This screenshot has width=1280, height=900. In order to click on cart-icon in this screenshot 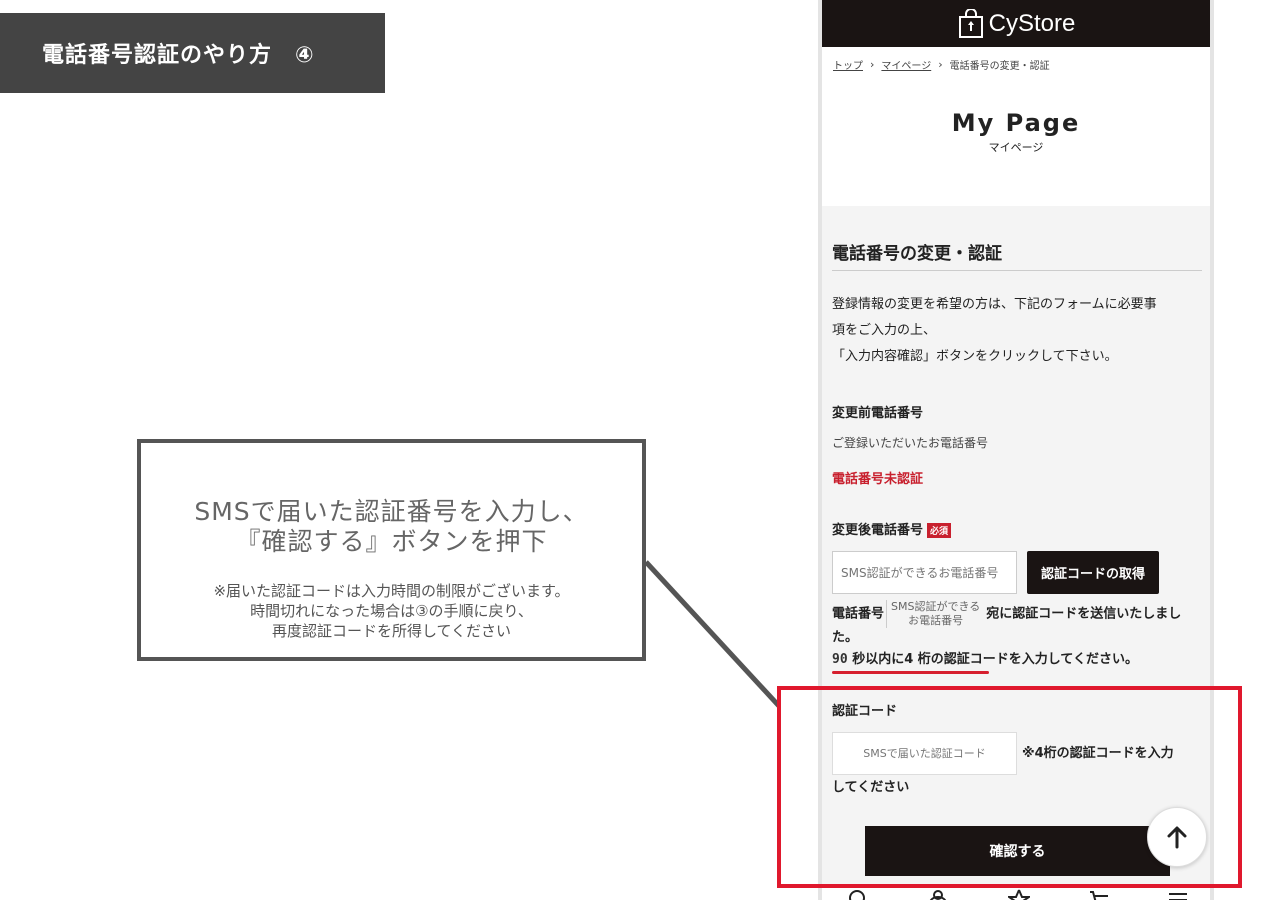, I will do `click(1099, 894)`.